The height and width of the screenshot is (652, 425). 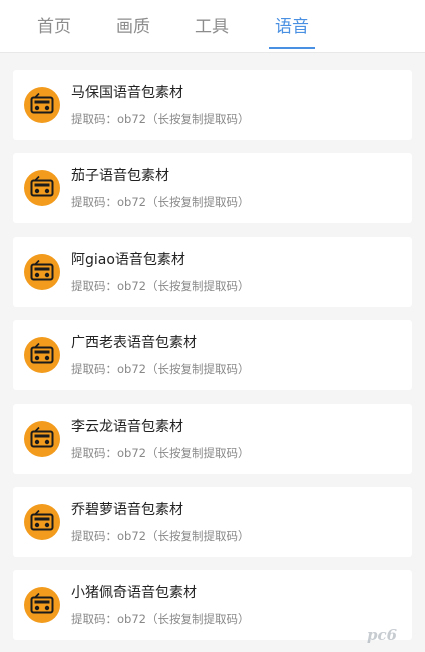 I want to click on list-item: 乔碧萝语音包素材 提取码：ob72（长按复制提取码）, so click(x=212, y=522).